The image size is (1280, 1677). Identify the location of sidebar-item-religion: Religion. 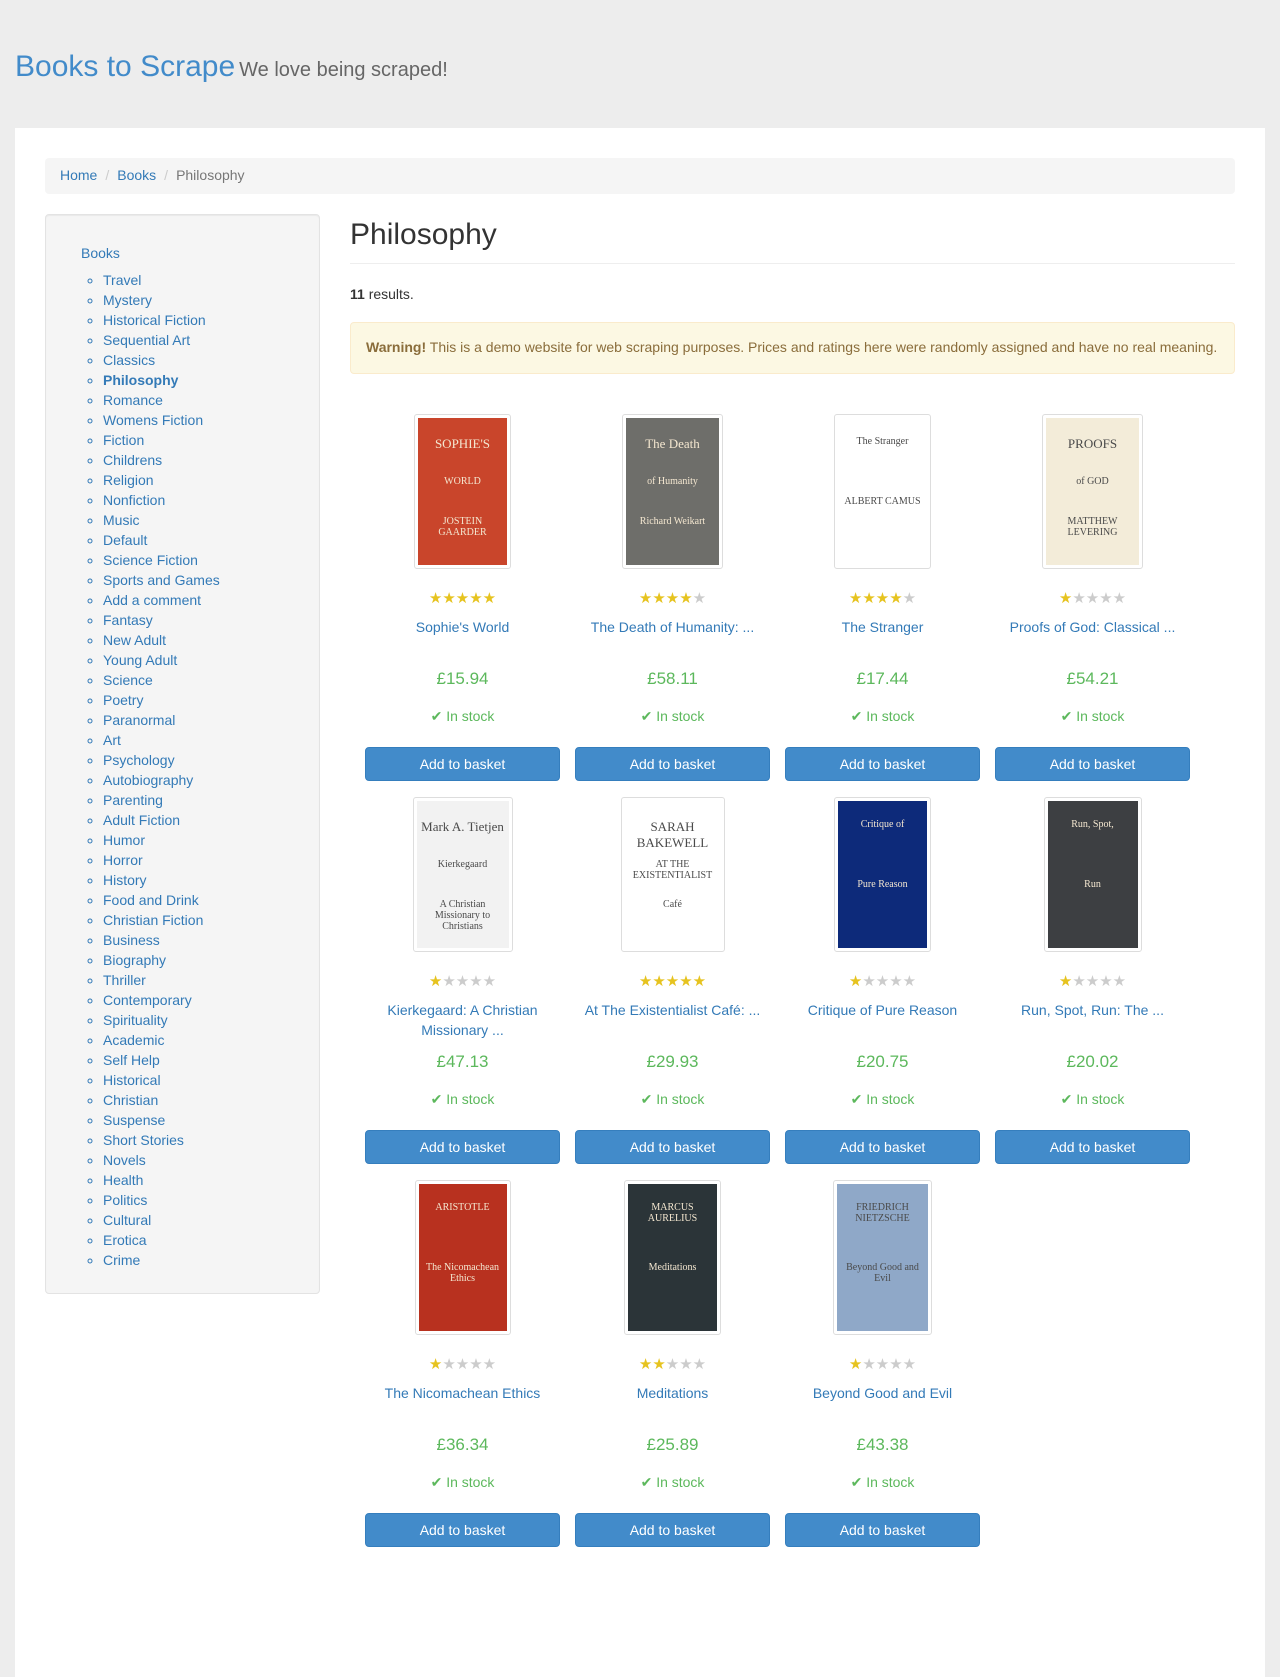
(211, 480).